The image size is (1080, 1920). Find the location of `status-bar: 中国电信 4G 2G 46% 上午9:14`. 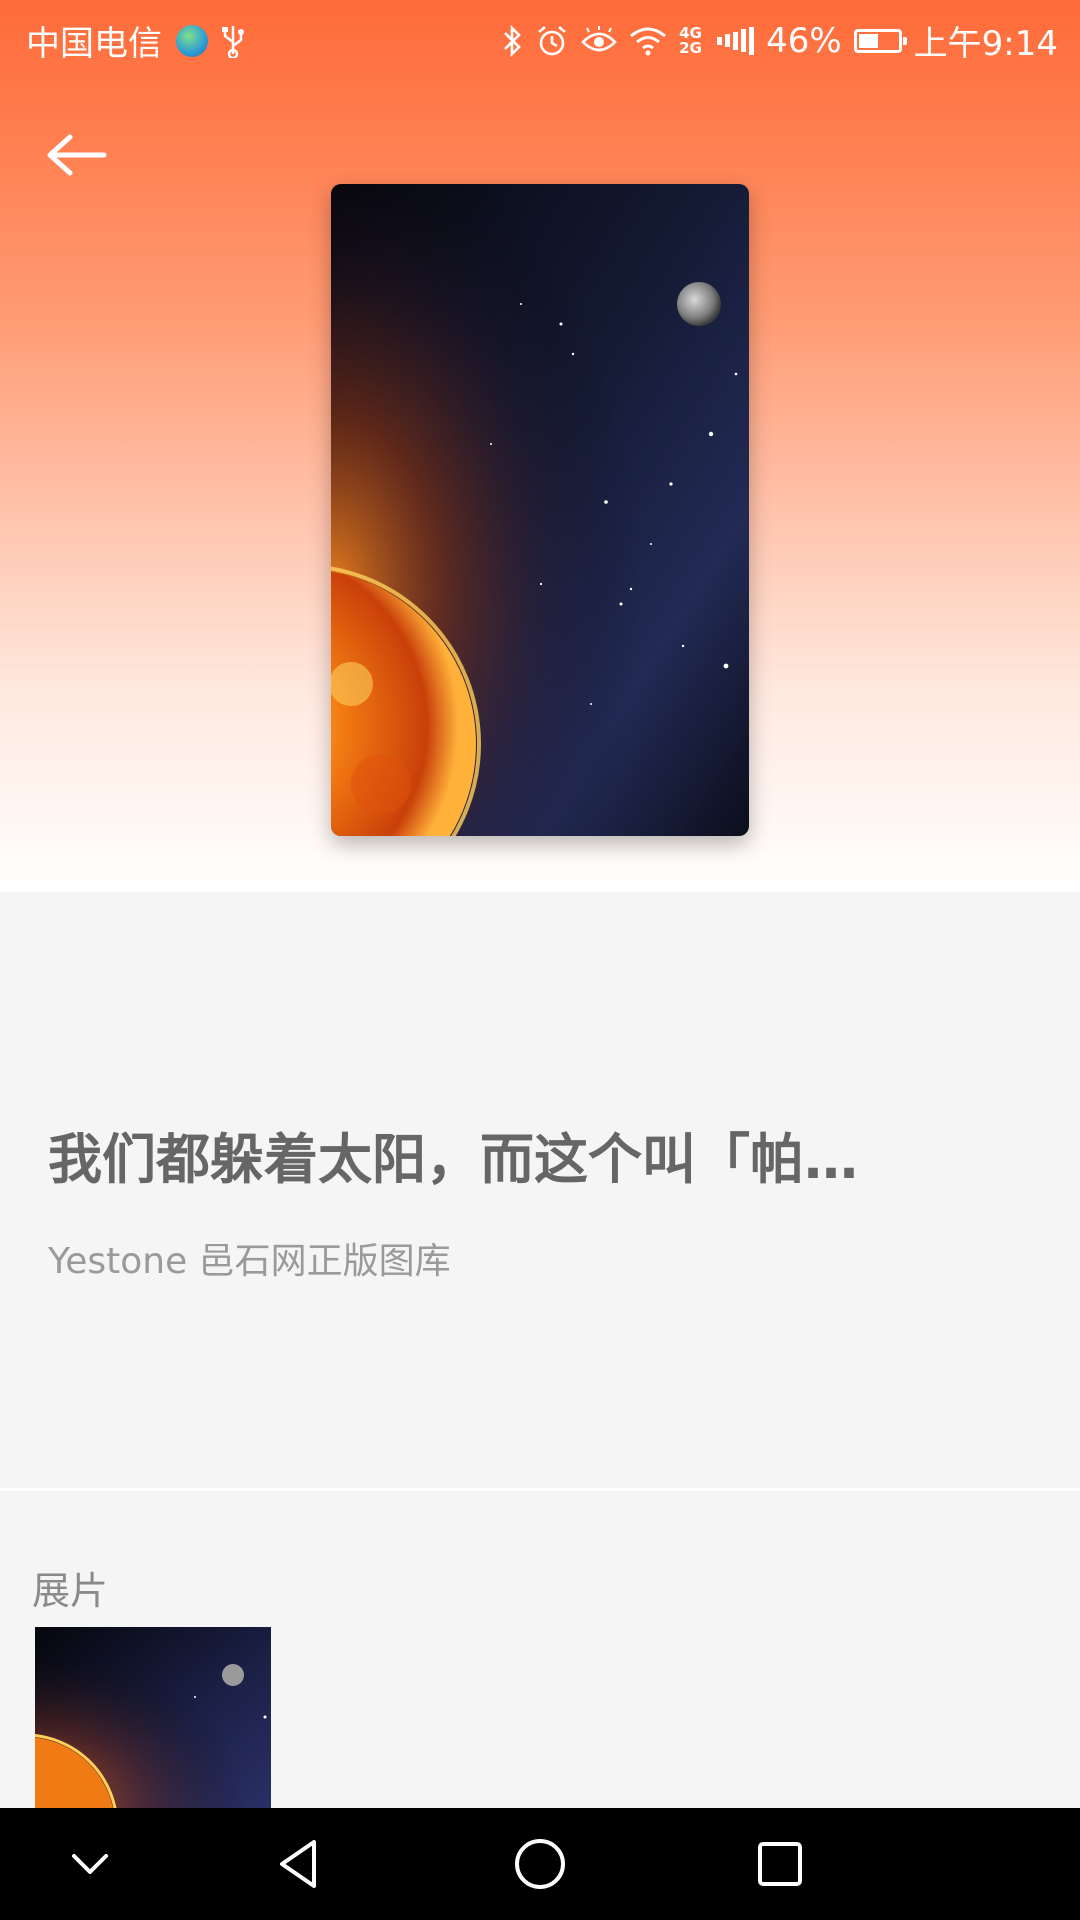

status-bar: 中国电信 4G 2G 46% 上午9:14 is located at coordinates (540, 37).